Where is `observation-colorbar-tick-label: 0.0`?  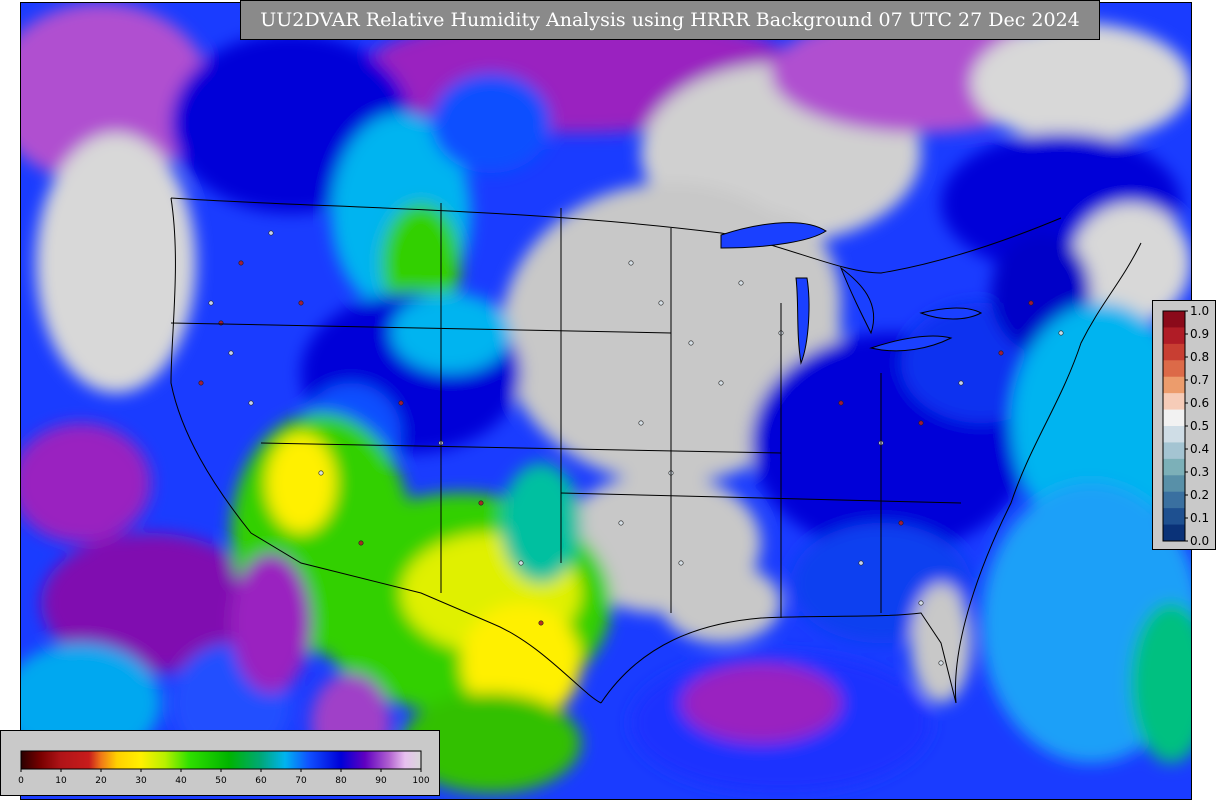
observation-colorbar-tick-label: 0.0 is located at coordinates (1199, 541).